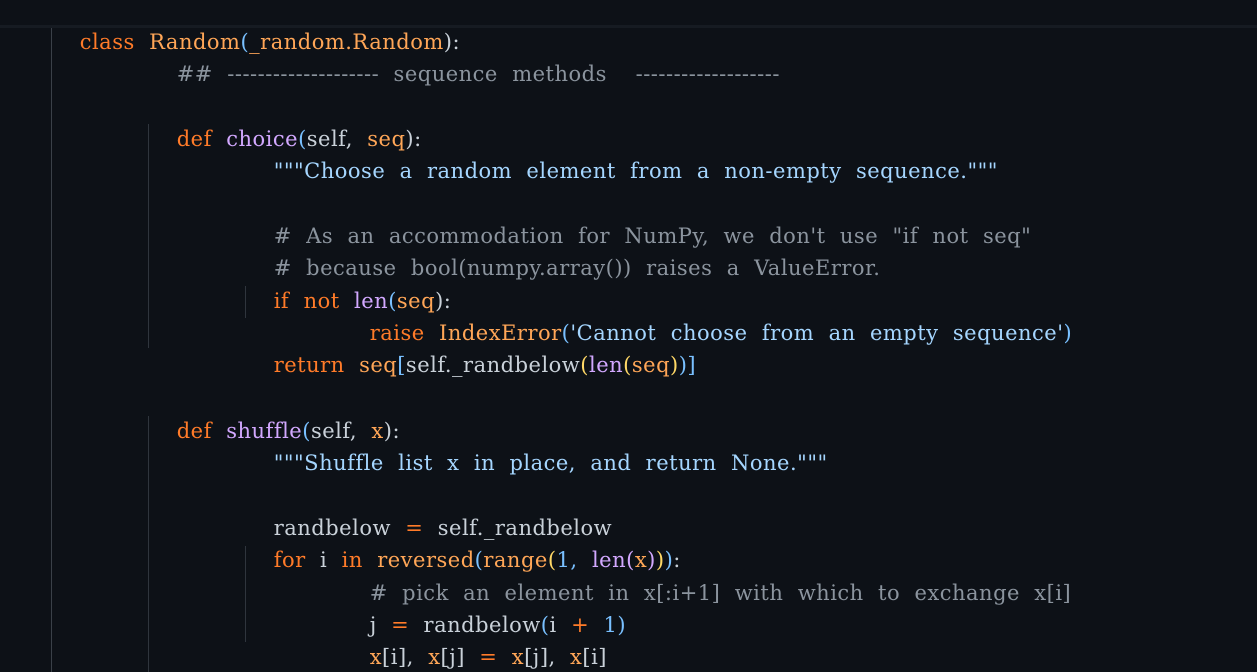 The height and width of the screenshot is (672, 1257). Describe the element at coordinates (692, 365) in the screenshot. I see `bracket-close: ]` at that location.